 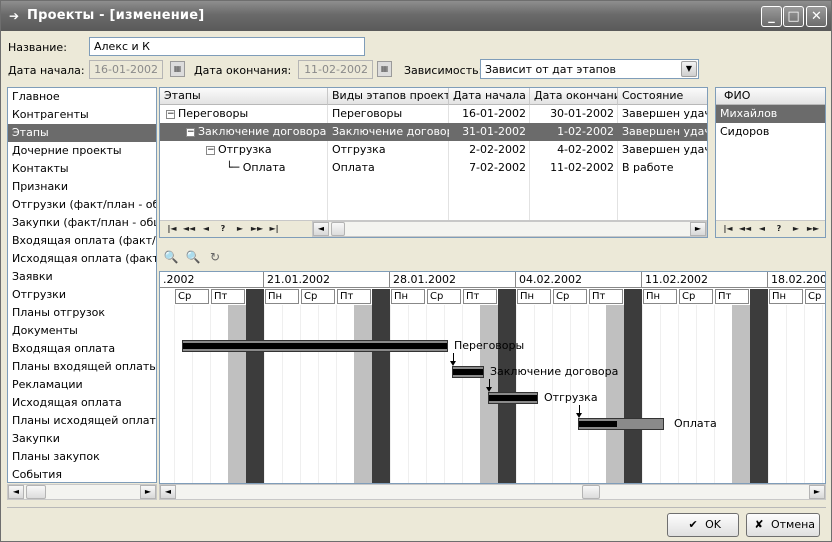 I want to click on section-item: Главное, so click(x=82, y=97).